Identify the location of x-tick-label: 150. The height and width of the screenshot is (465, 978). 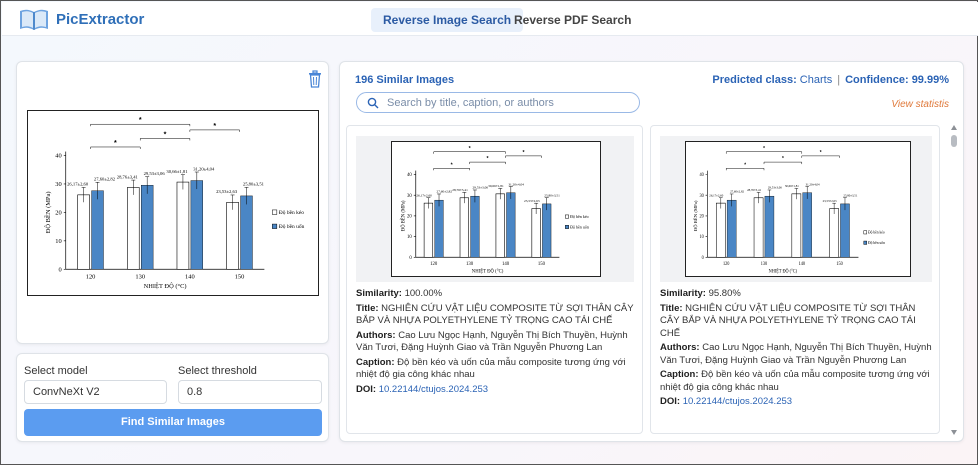
(839, 263).